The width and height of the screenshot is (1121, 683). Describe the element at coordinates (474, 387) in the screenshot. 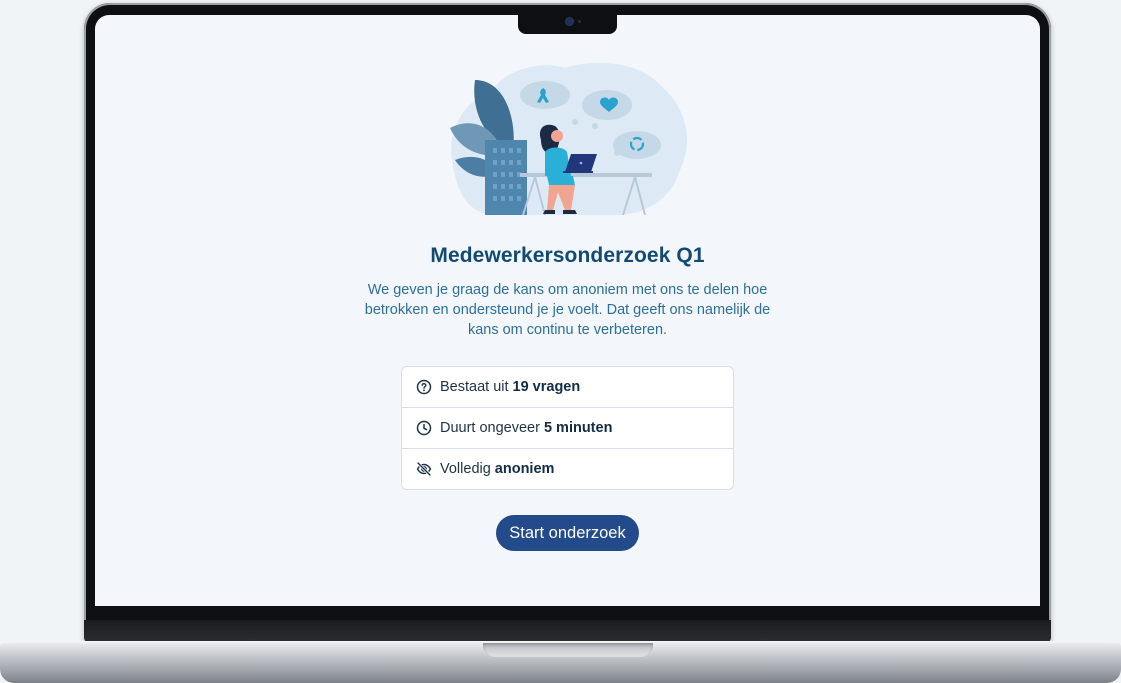

I see `info-text: Bestaat uit` at that location.